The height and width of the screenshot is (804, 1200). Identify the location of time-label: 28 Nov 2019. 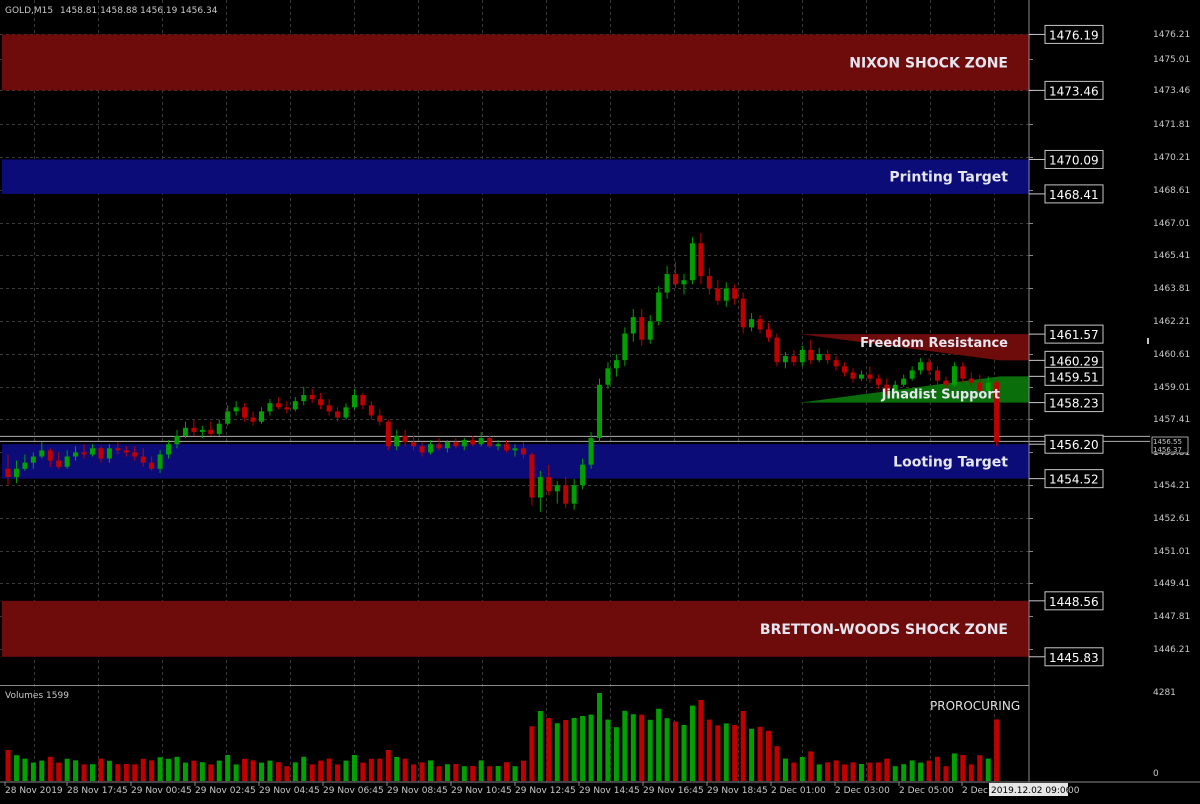
(34, 791).